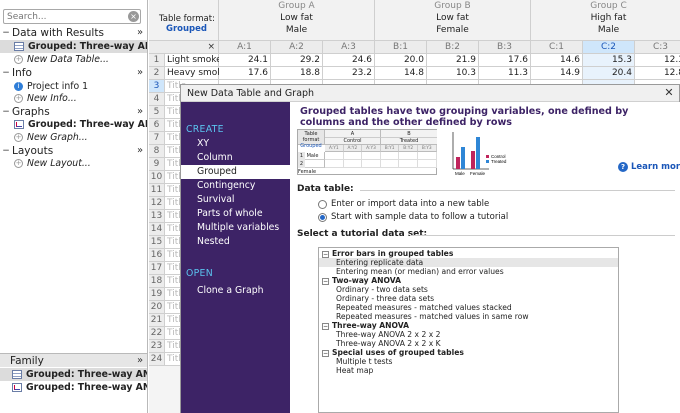  Describe the element at coordinates (157, 112) in the screenshot. I see `row-number: 5` at that location.